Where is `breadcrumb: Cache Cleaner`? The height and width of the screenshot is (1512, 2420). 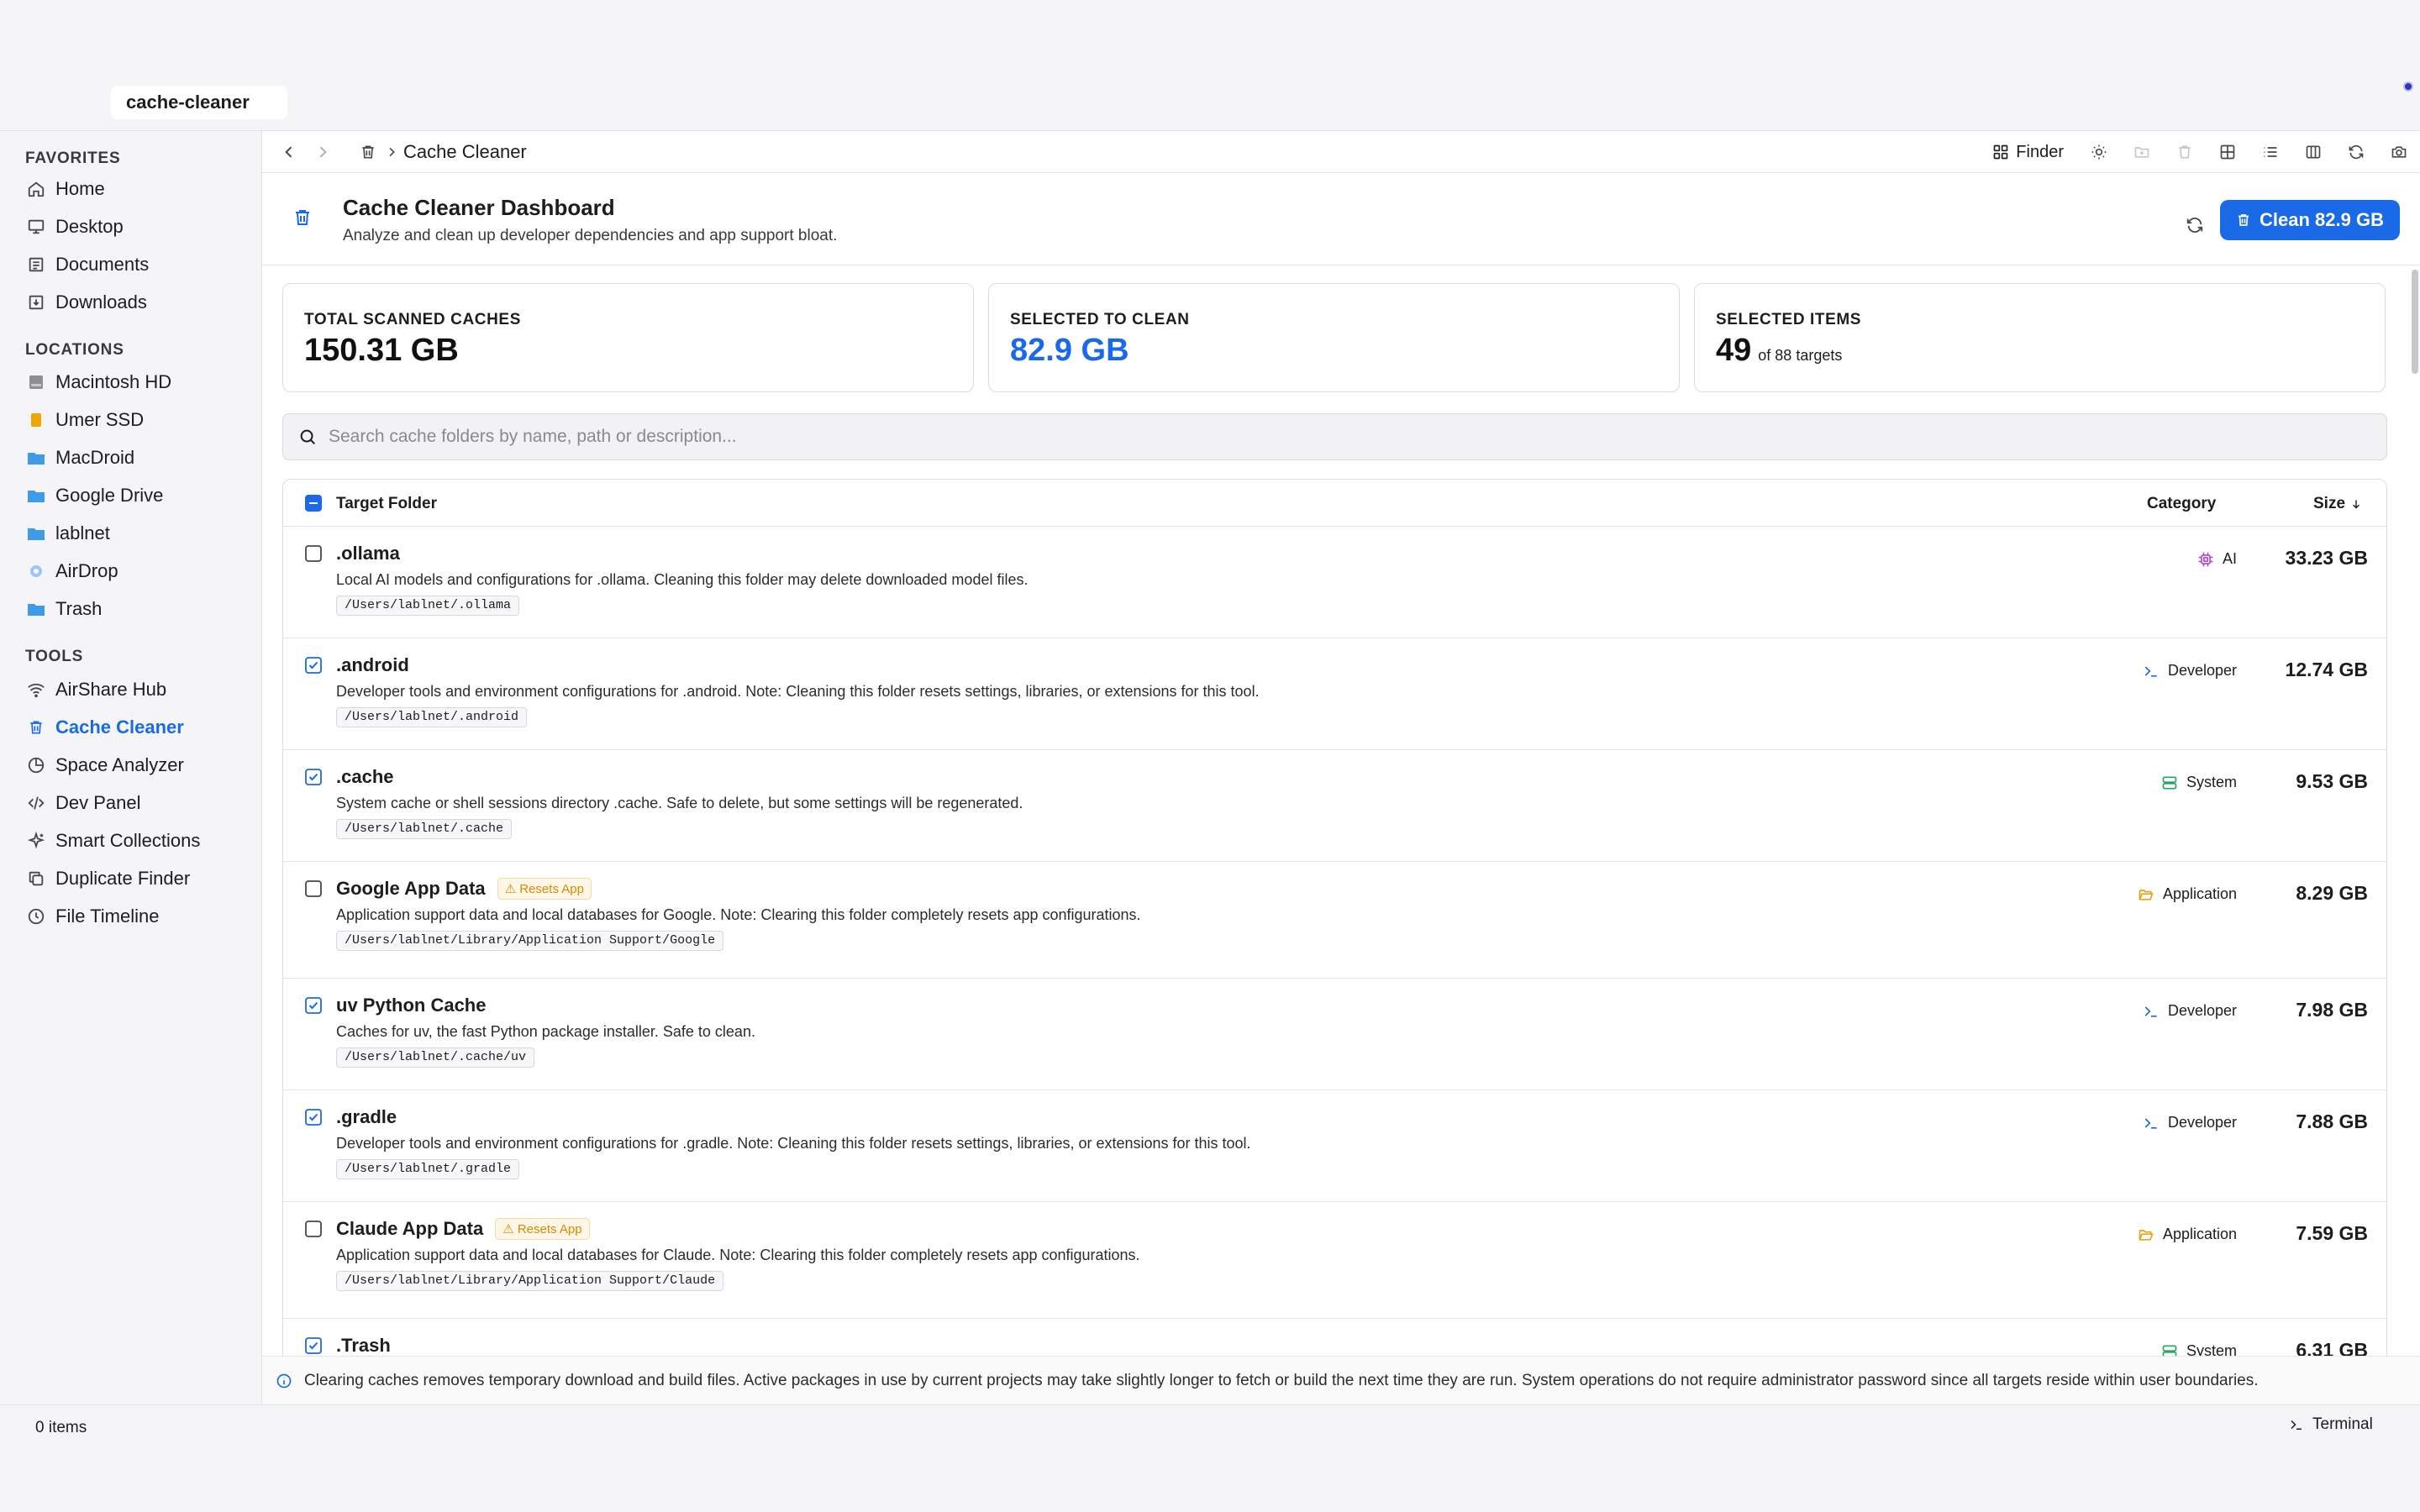 breadcrumb: Cache Cleaner is located at coordinates (465, 152).